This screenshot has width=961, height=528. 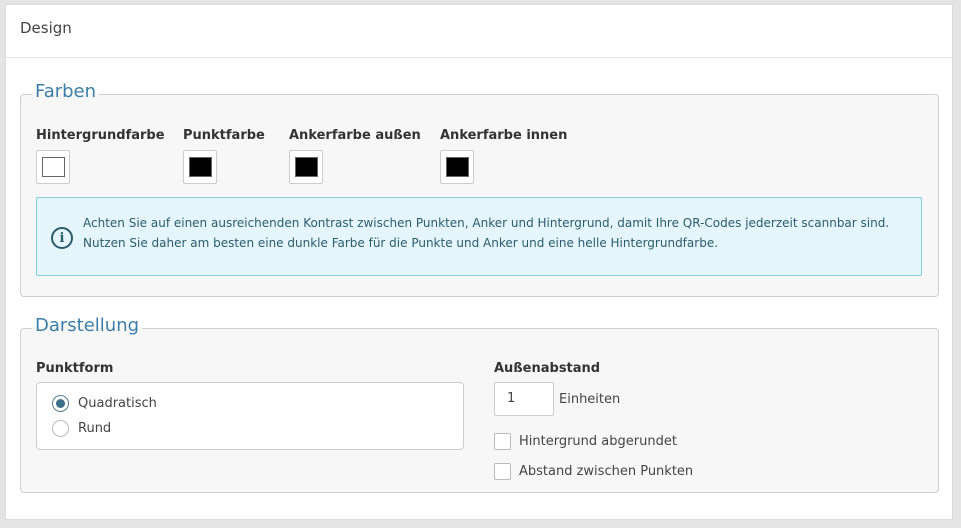 What do you see at coordinates (250, 416) in the screenshot?
I see `punktform-radio-group: Quadratisch Rund` at bounding box center [250, 416].